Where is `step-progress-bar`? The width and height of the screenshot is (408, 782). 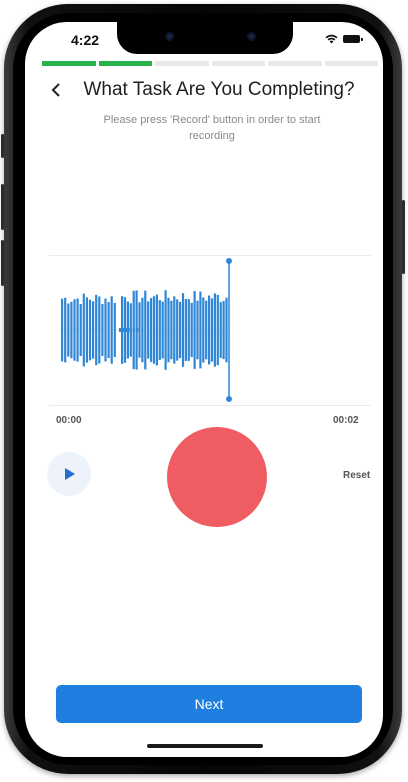
step-progress-bar is located at coordinates (210, 63).